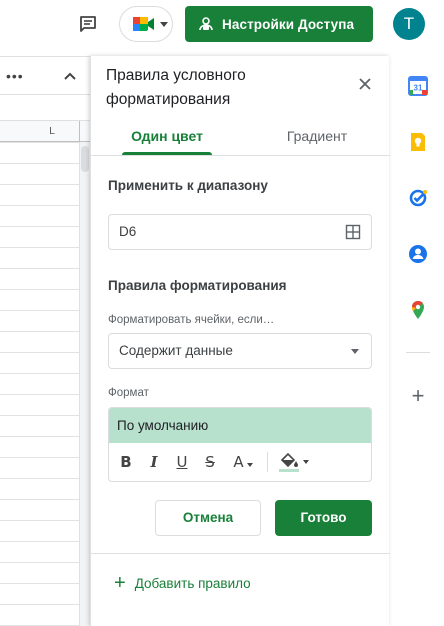 The image size is (444, 626). What do you see at coordinates (197, 285) in the screenshot?
I see `format-rules-label: Правила форматирования` at bounding box center [197, 285].